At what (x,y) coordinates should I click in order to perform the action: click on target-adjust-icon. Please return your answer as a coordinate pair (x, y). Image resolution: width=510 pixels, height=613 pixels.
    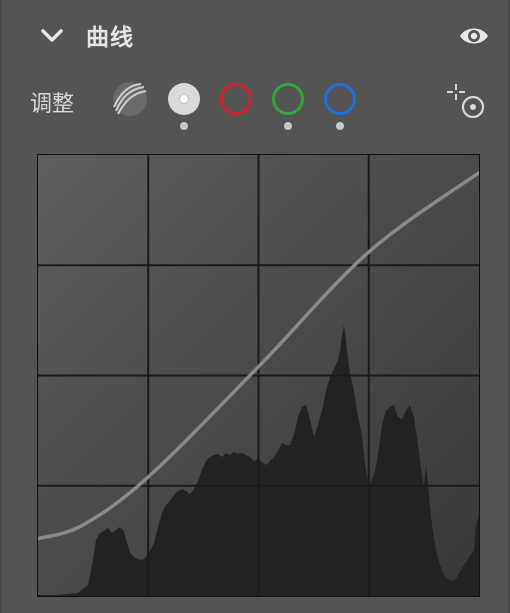
    Looking at the image, I should click on (466, 102).